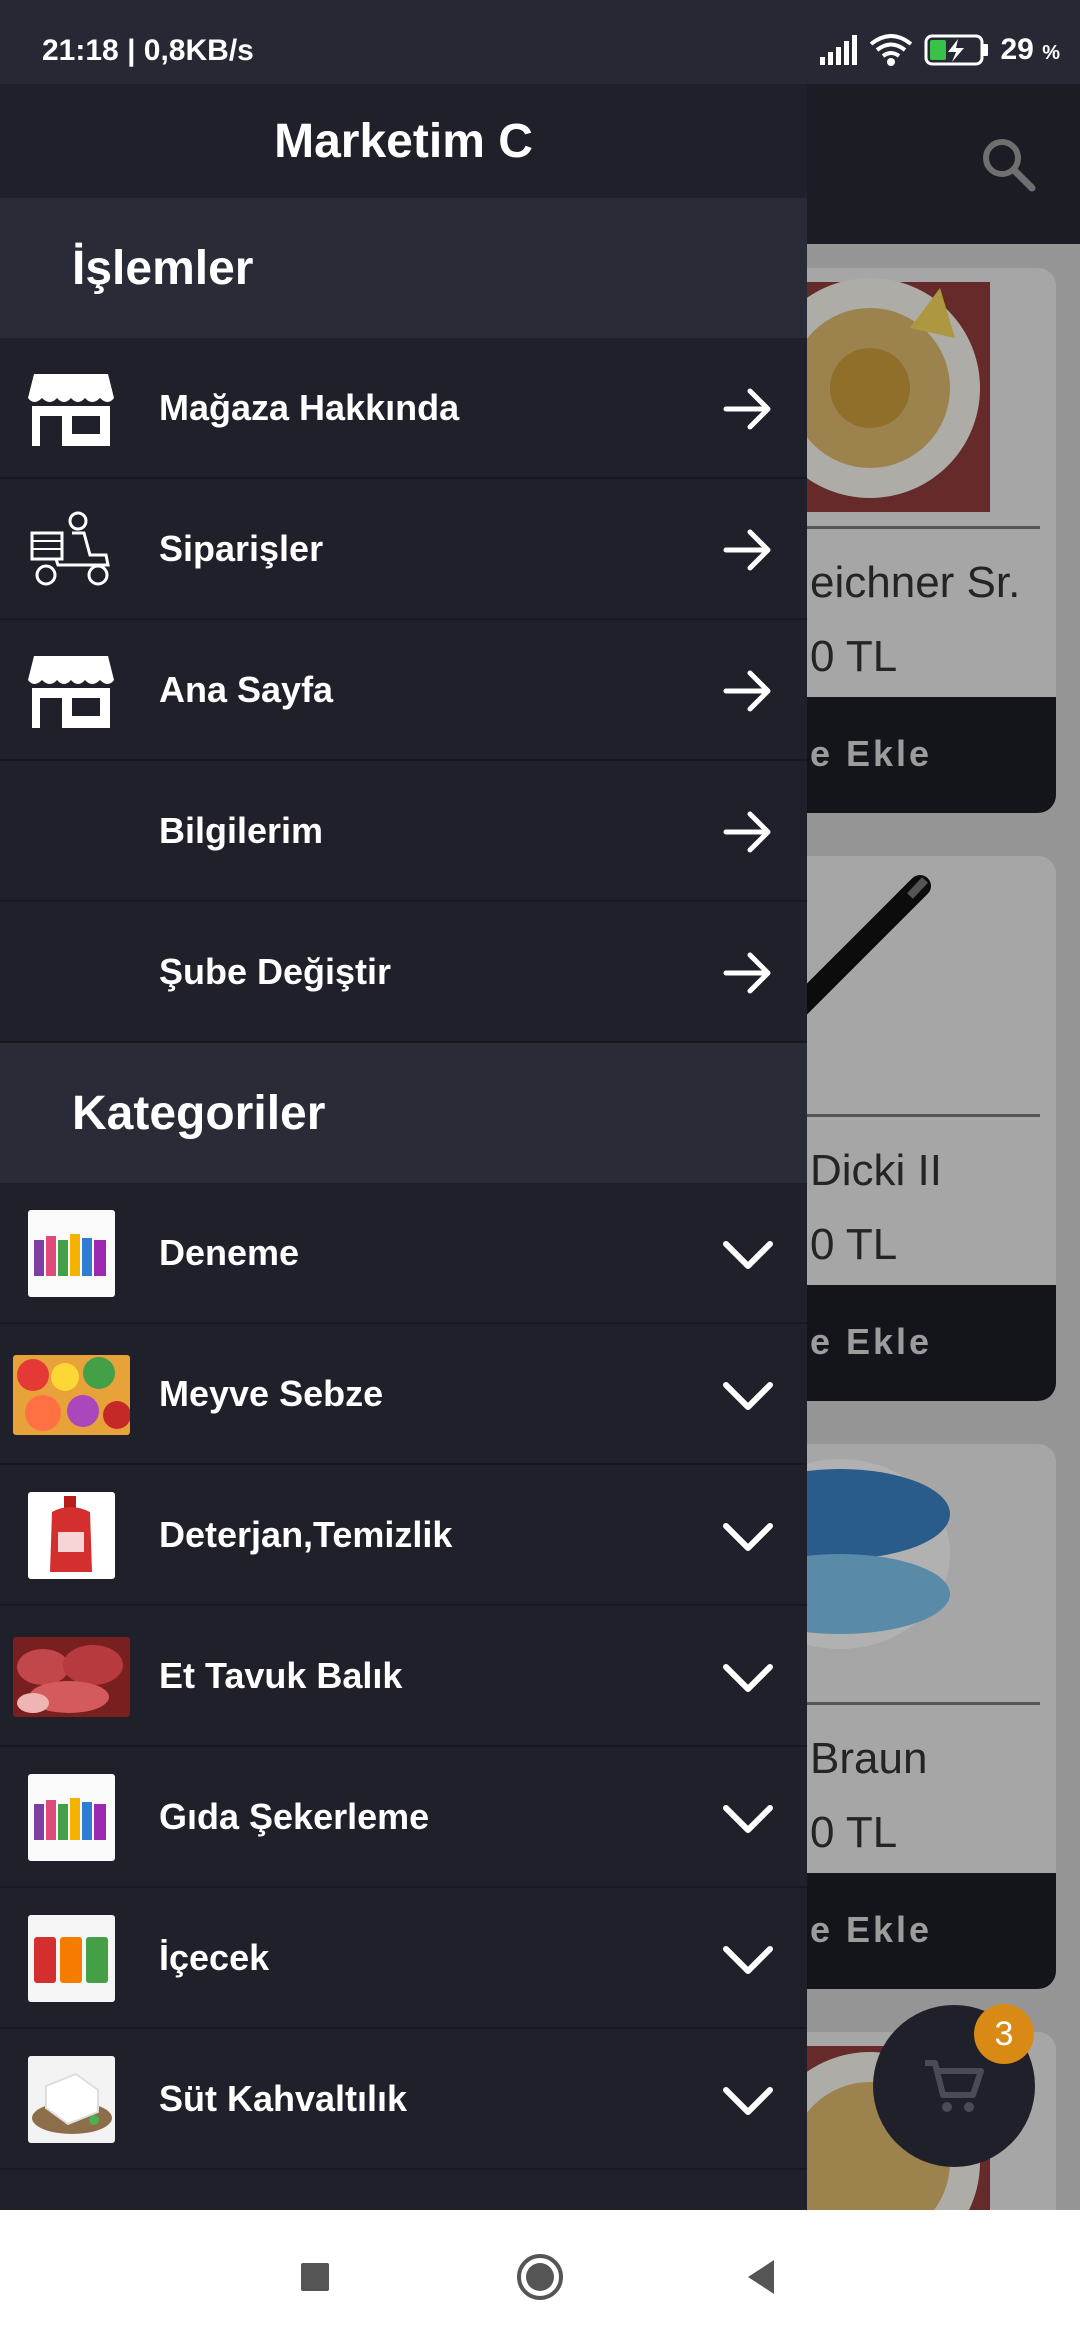 This screenshot has width=1080, height=2340. I want to click on drawer-item-label: Siparişler, so click(241, 548).